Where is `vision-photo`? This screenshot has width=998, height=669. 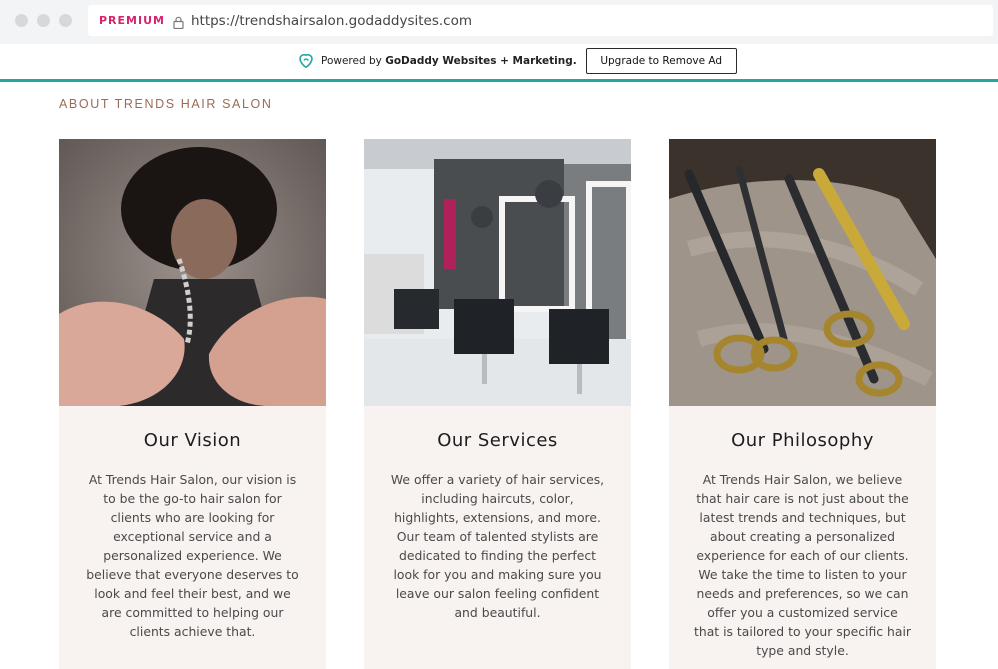
vision-photo is located at coordinates (192, 272).